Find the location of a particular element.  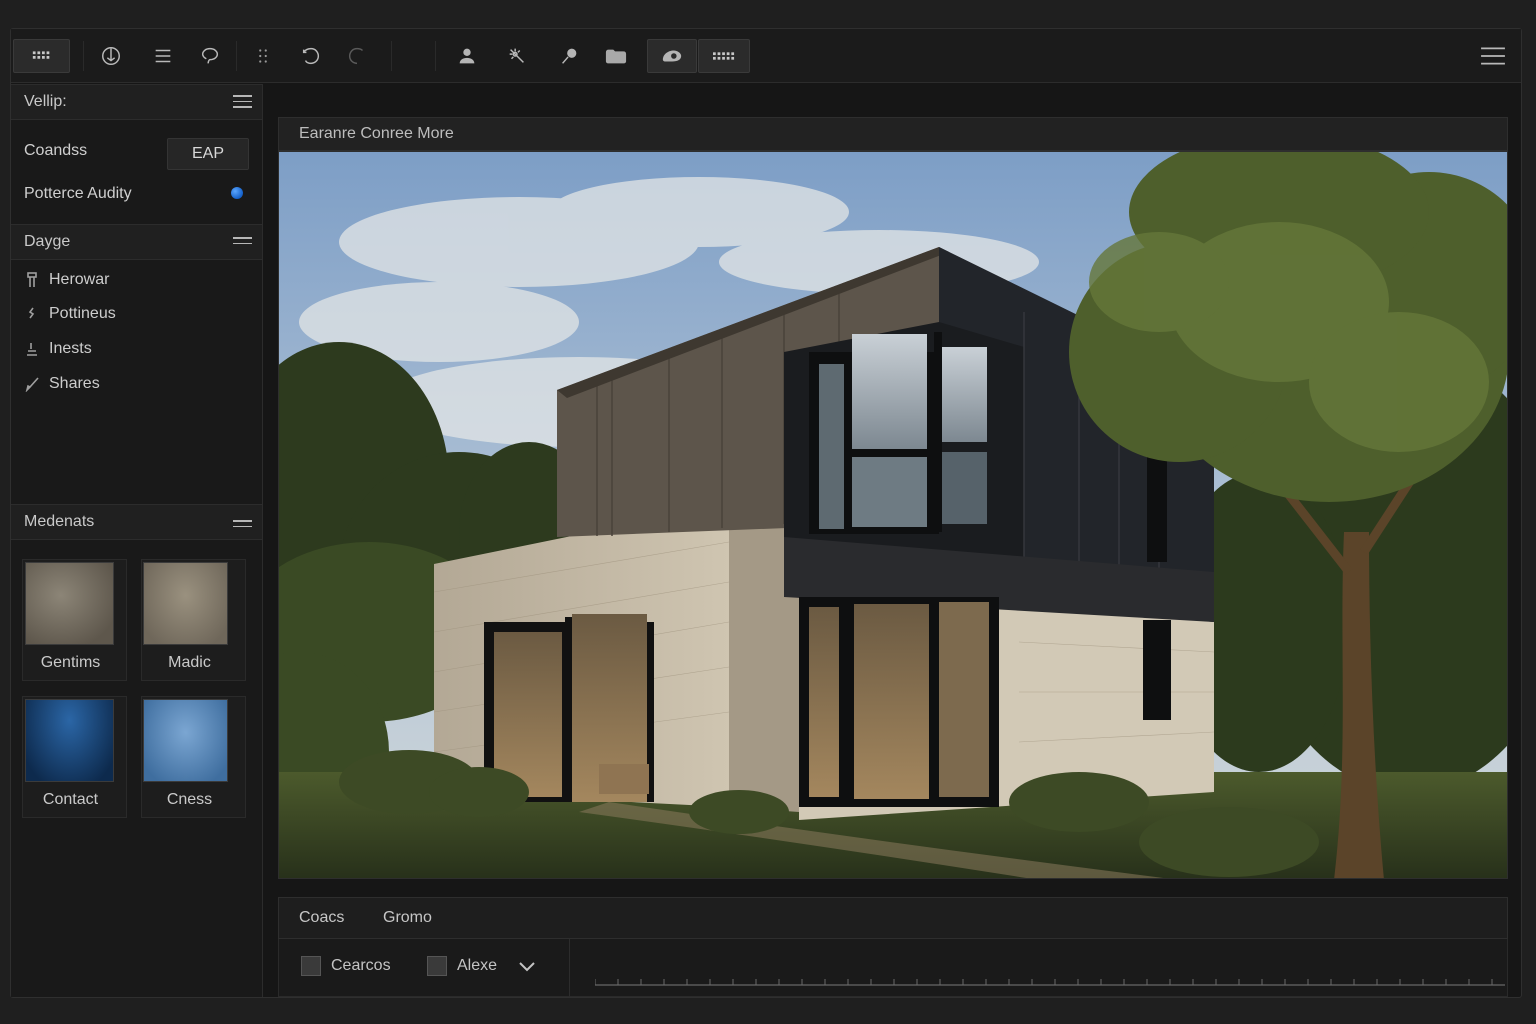

checkbox-label: Alexe is located at coordinates (477, 965).